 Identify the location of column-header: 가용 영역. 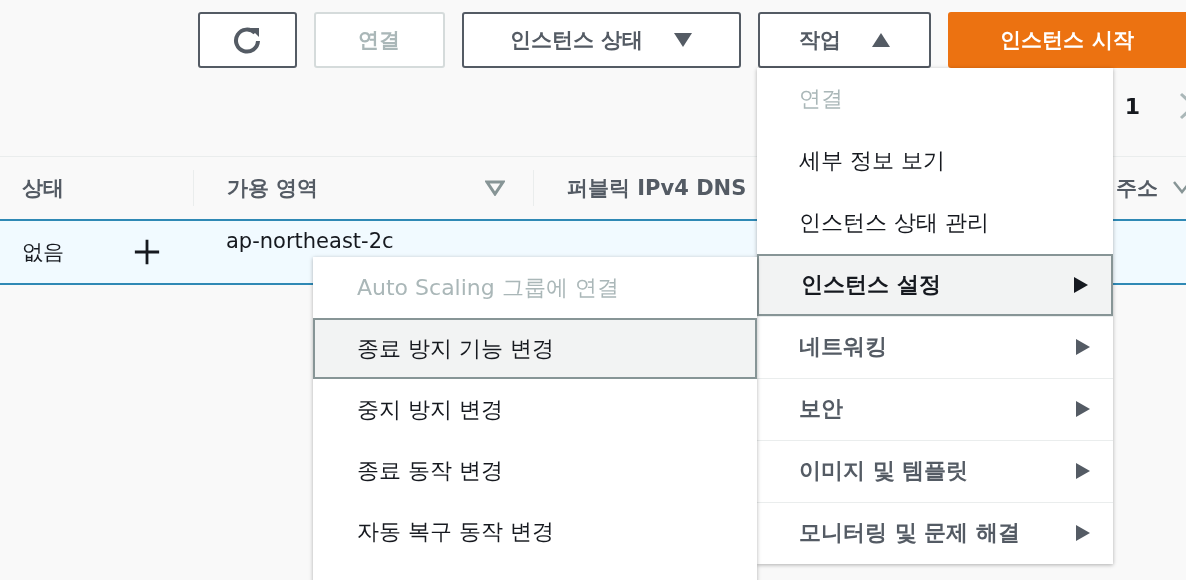
(273, 188).